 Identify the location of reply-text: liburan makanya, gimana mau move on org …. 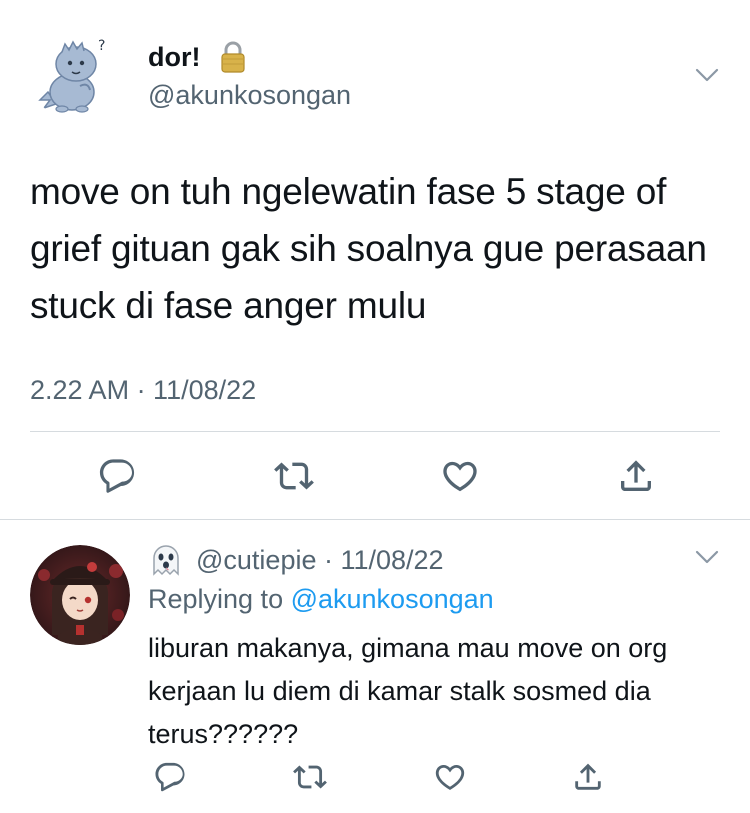
(408, 691).